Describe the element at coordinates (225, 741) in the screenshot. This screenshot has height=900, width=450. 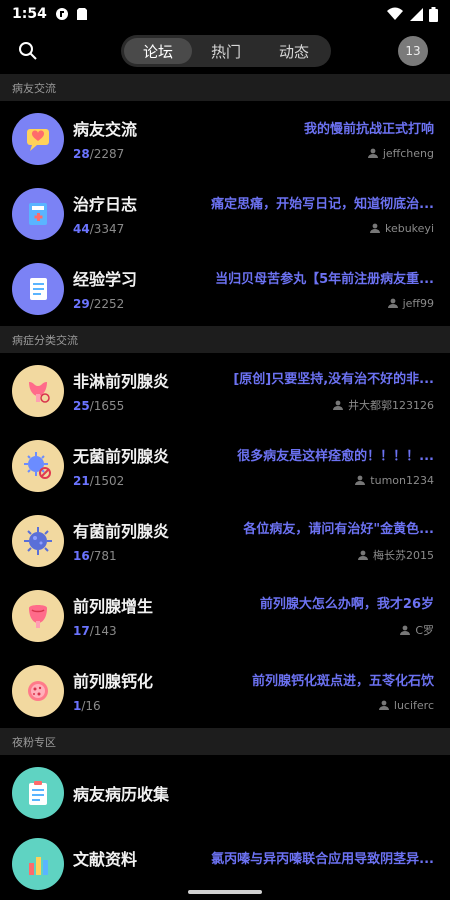
I see `section-header-night-fans: 夜粉专区` at that location.